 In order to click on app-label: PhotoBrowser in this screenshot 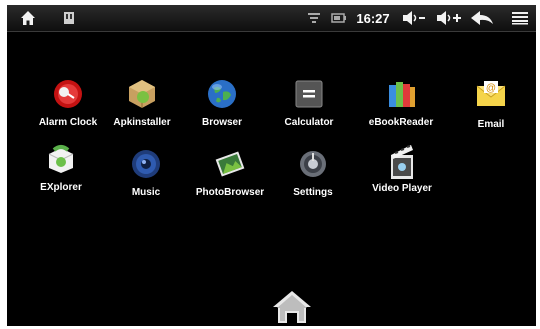, I will do `click(230, 192)`.